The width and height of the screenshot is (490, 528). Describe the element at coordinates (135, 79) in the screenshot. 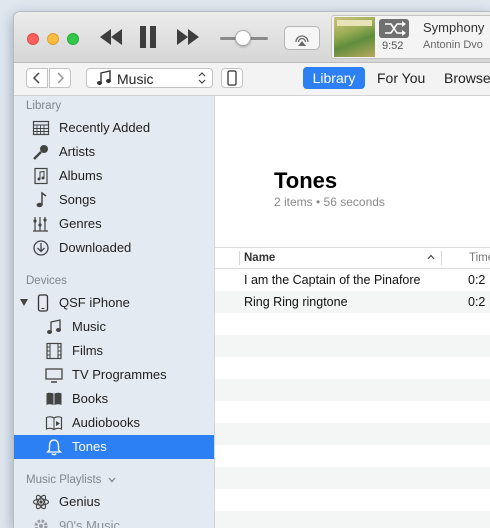

I see `media-kind-label: Music` at that location.